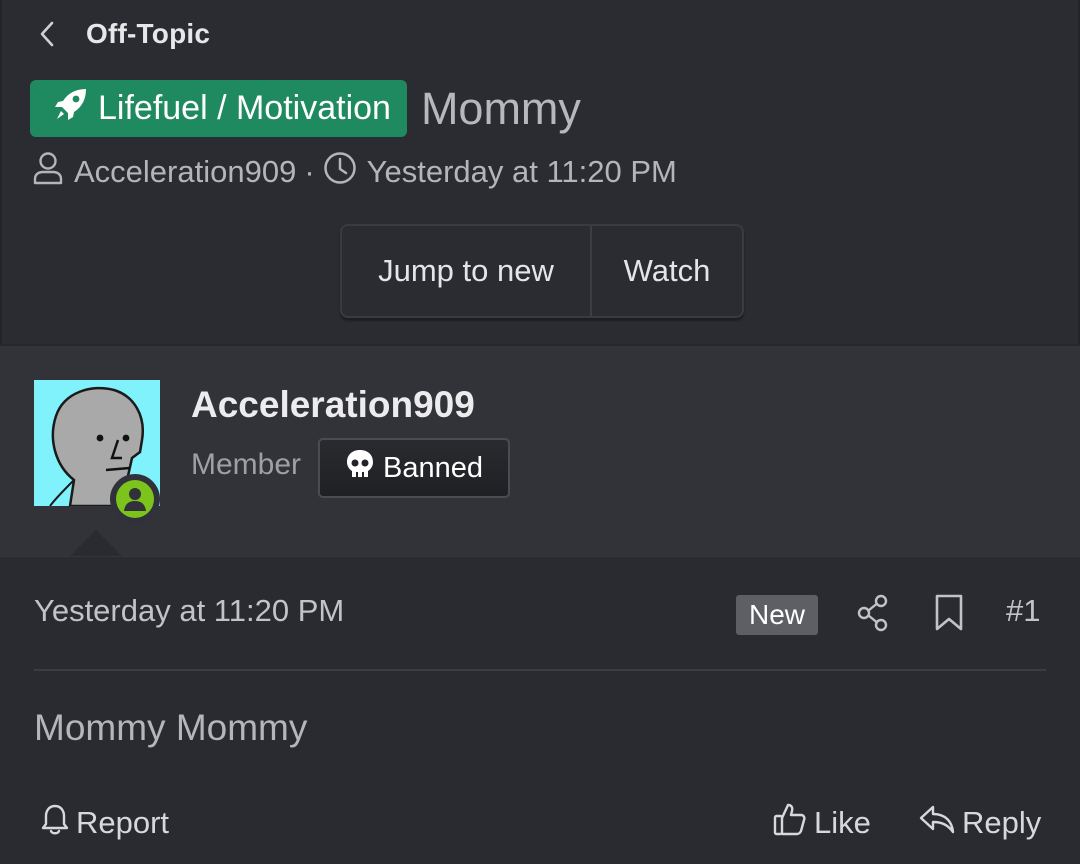  I want to click on thread-button-group: Jump to new Watch, so click(542, 271).